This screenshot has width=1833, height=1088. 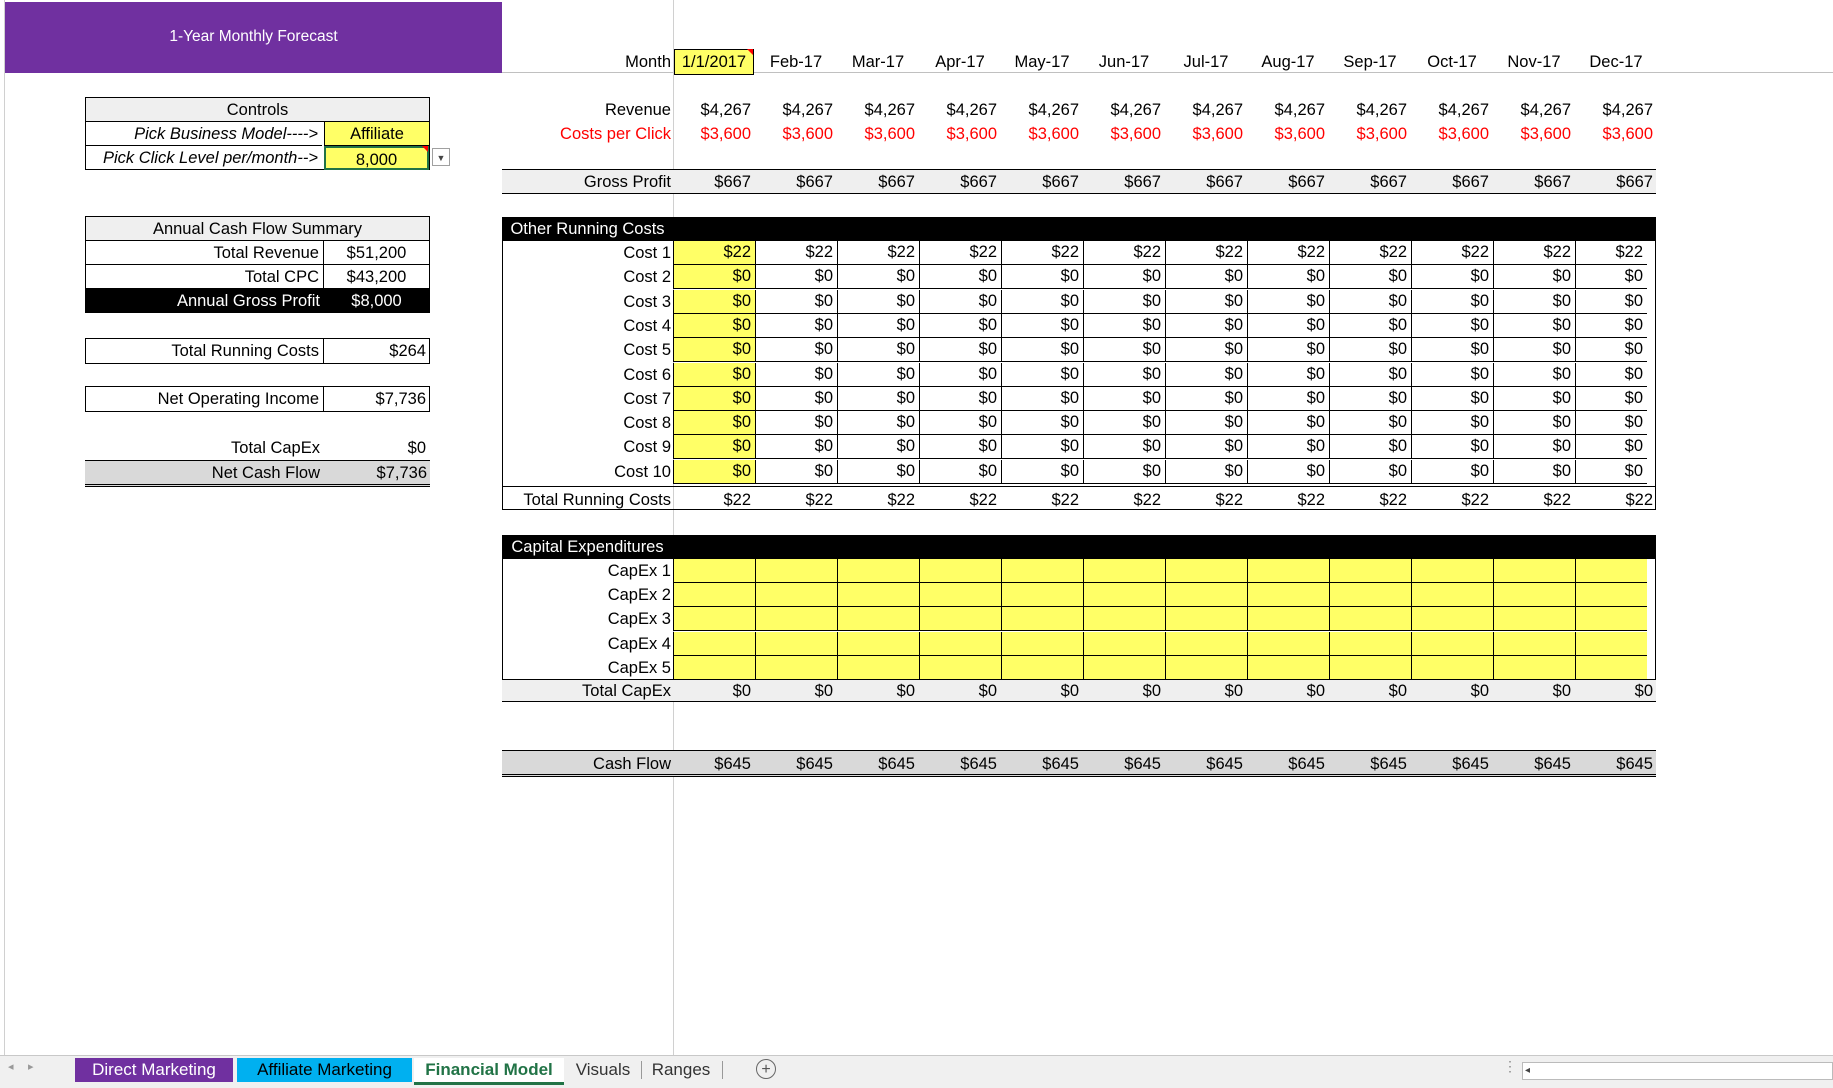 I want to click on add-sheet-icon: +, so click(x=766, y=1069).